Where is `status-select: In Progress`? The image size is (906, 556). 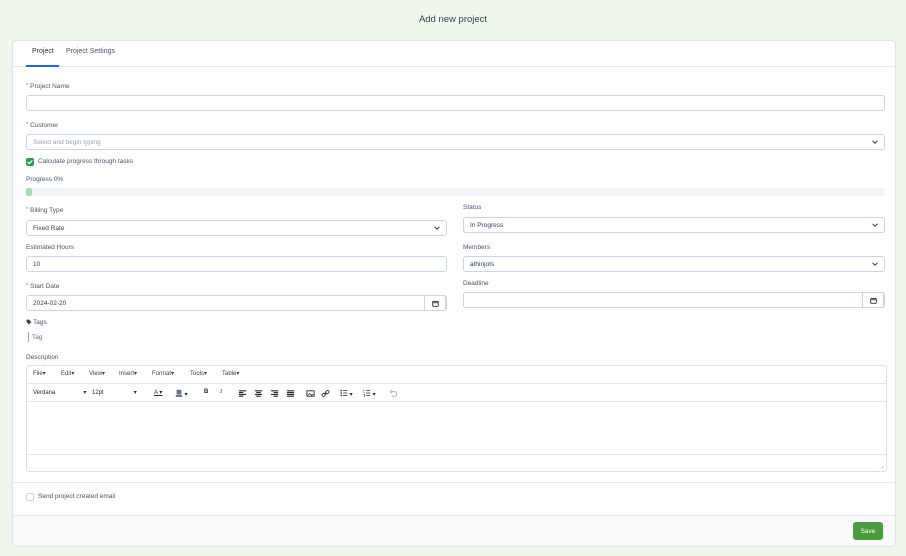
status-select: In Progress is located at coordinates (674, 225).